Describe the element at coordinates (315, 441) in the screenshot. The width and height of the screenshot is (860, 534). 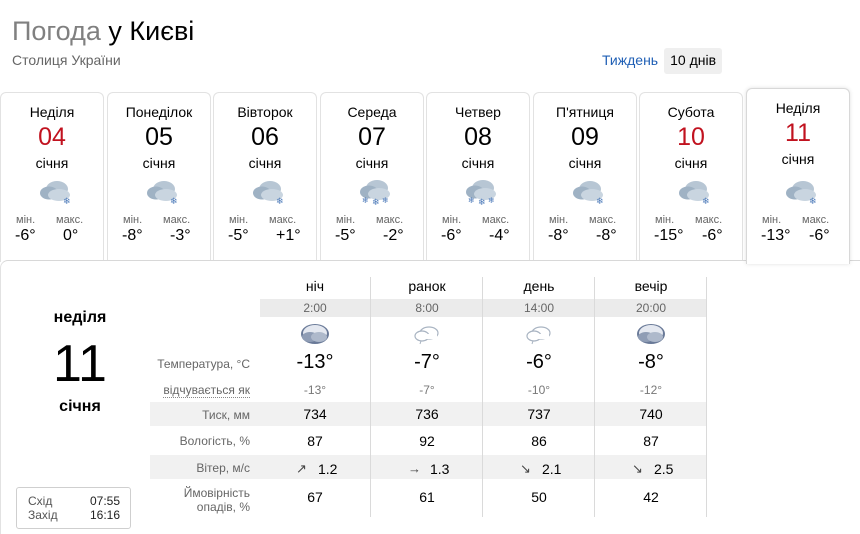
I see `humidity-value: 87` at that location.